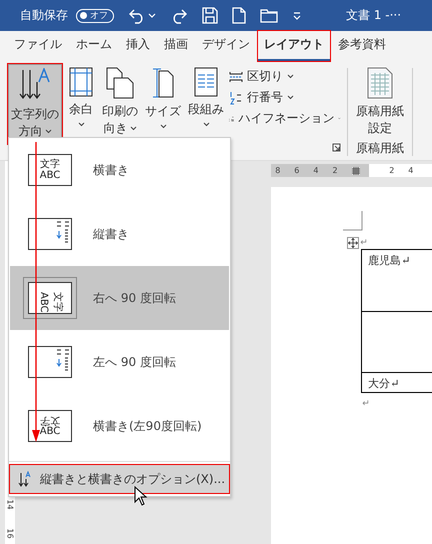  Describe the element at coordinates (362, 45) in the screenshot. I see `ribbon-tab: 参考資料` at that location.